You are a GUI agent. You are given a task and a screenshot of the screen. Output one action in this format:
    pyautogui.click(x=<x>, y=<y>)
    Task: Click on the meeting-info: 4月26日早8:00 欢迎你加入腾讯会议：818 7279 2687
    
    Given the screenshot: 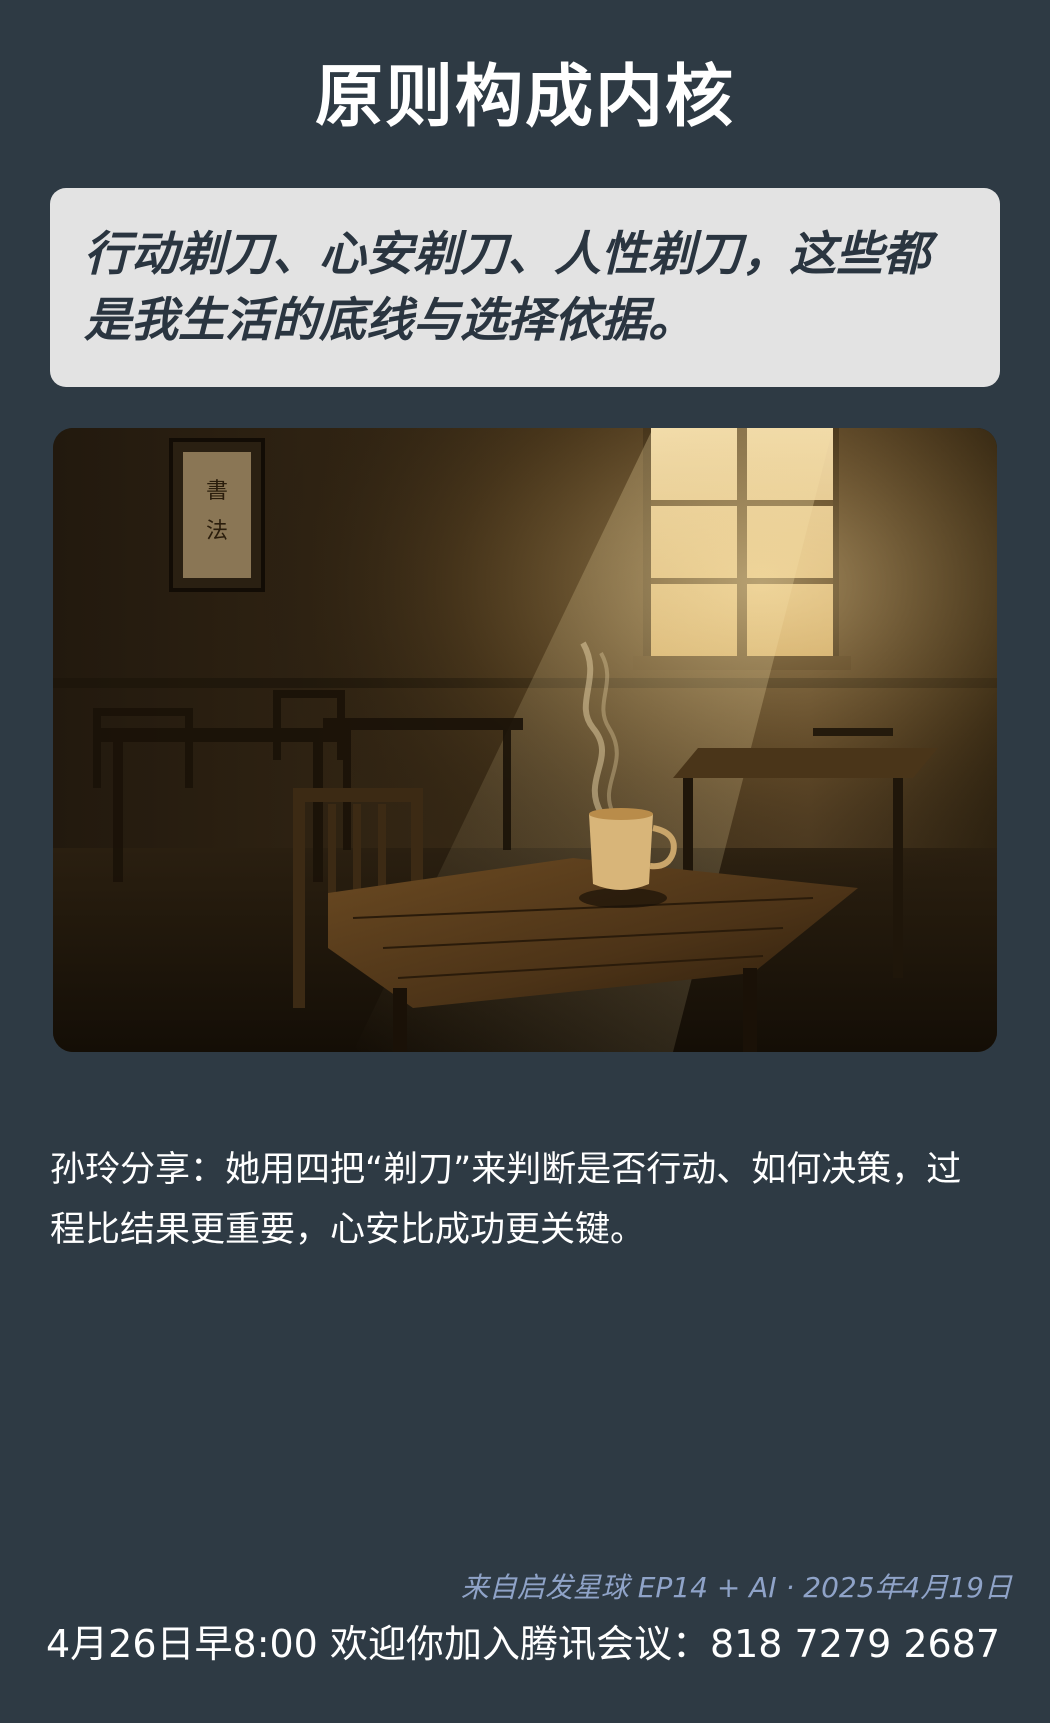 What is the action you would take?
    pyautogui.click(x=523, y=1644)
    